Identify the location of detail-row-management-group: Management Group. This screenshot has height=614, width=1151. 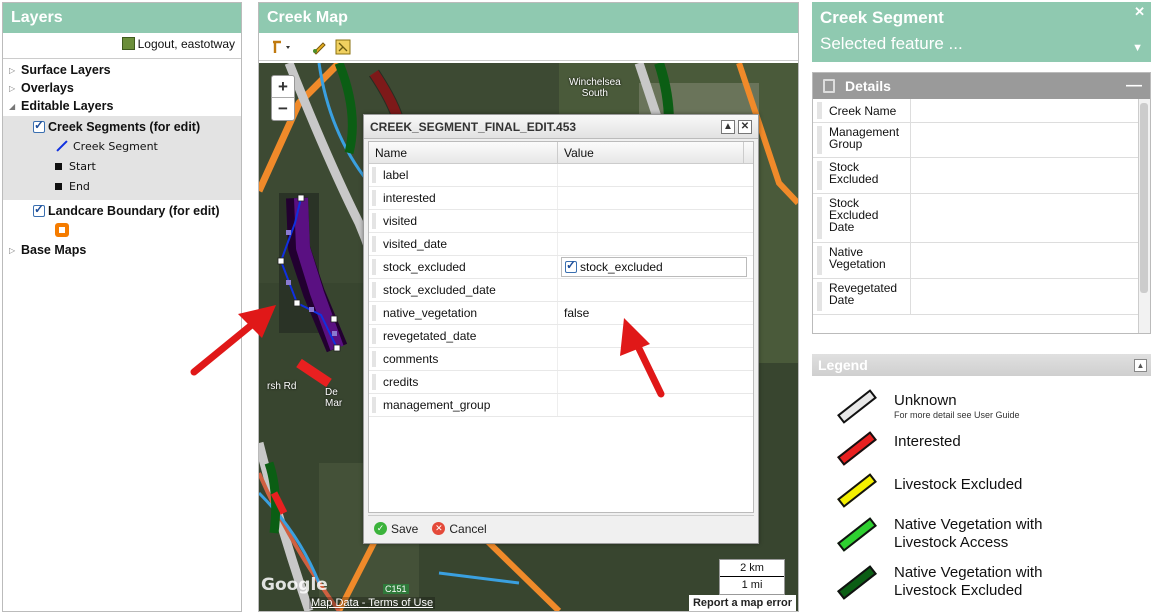
(981, 140).